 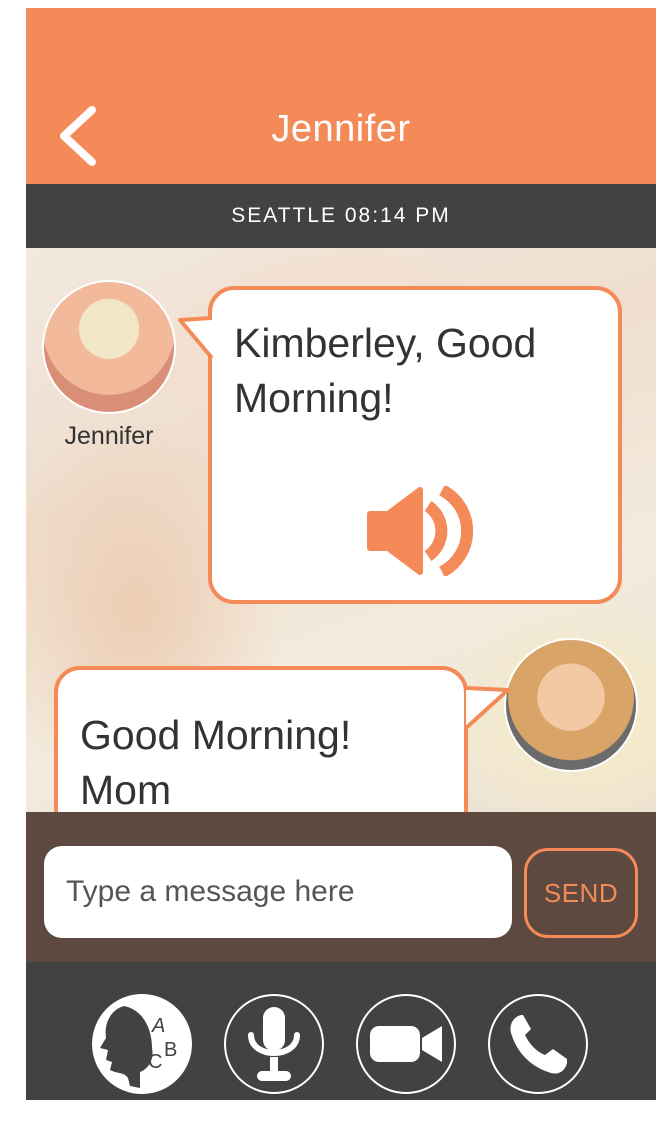 I want to click on action-toolbar: A B C, so click(x=341, y=1031).